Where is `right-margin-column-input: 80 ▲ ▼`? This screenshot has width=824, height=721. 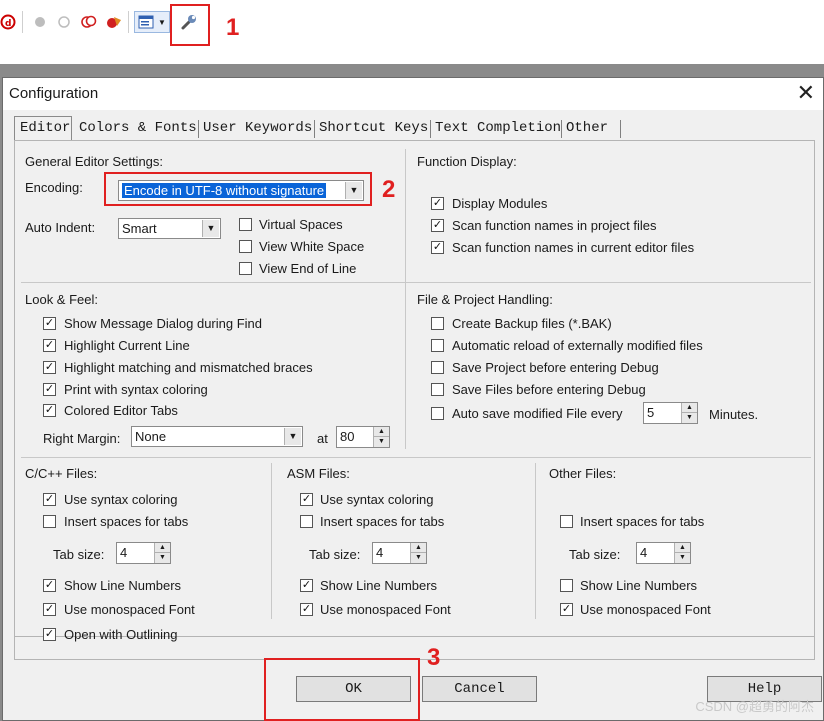
right-margin-column-input: 80 ▲ ▼ is located at coordinates (363, 437).